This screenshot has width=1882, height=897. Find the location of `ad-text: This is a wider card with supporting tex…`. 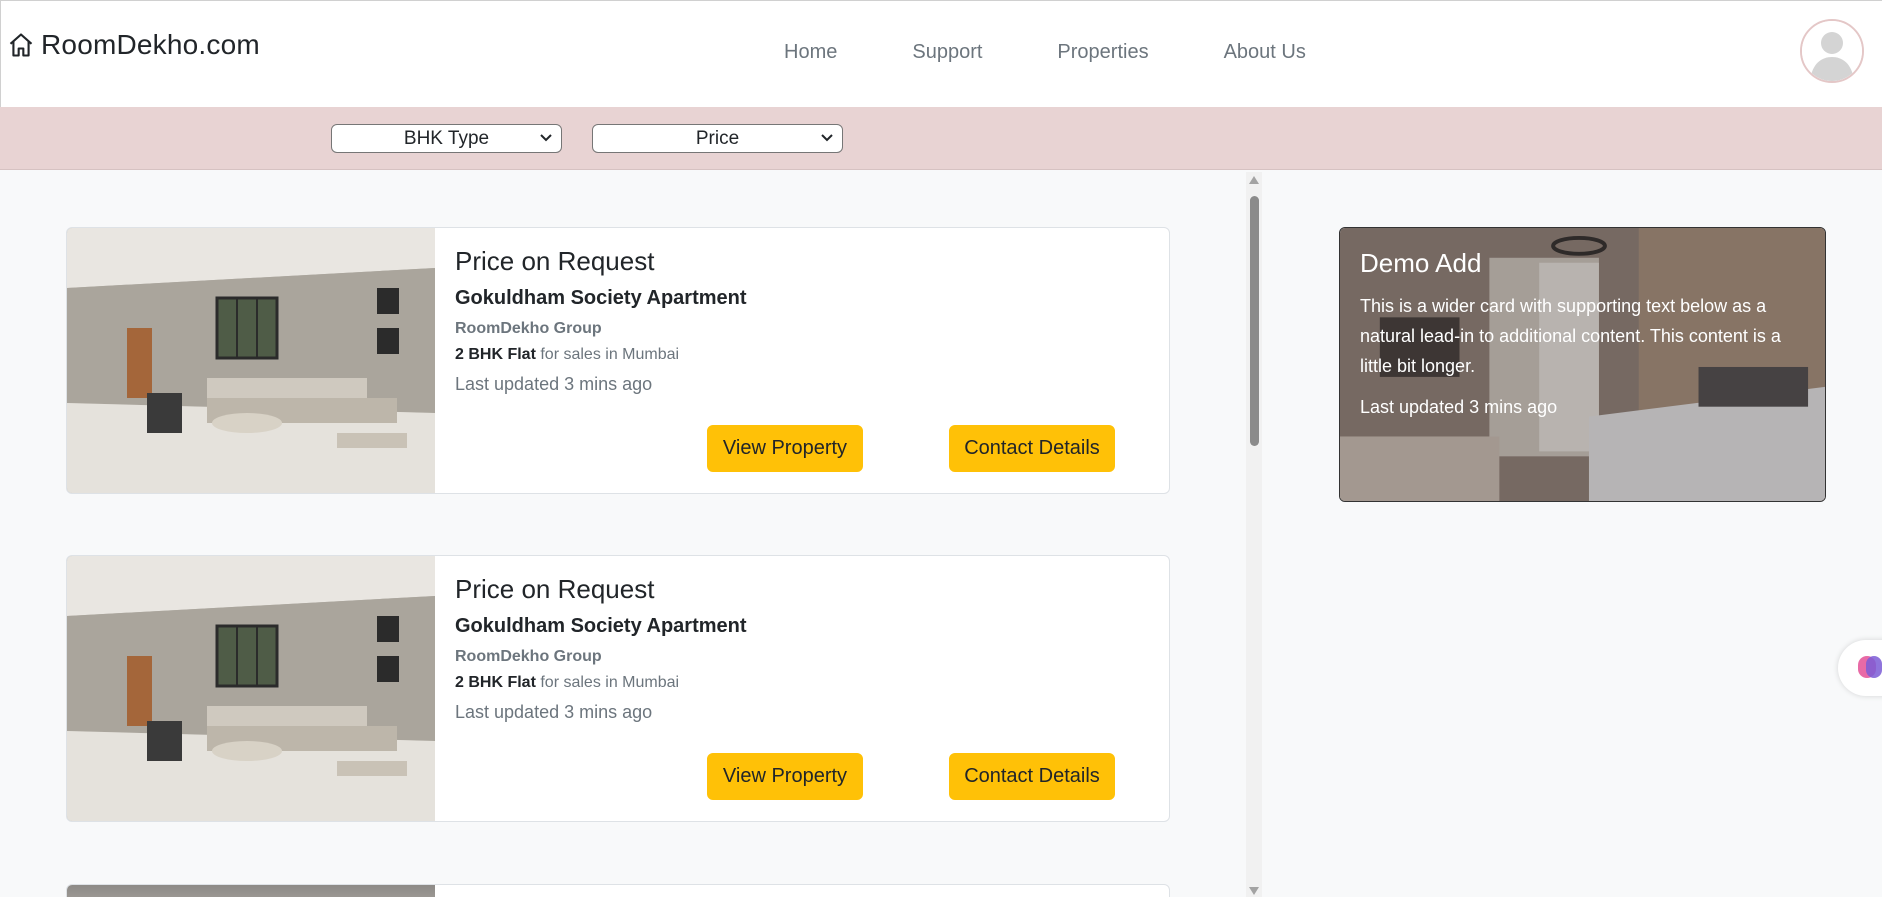

ad-text: This is a wider card with supporting tex… is located at coordinates (1570, 336).